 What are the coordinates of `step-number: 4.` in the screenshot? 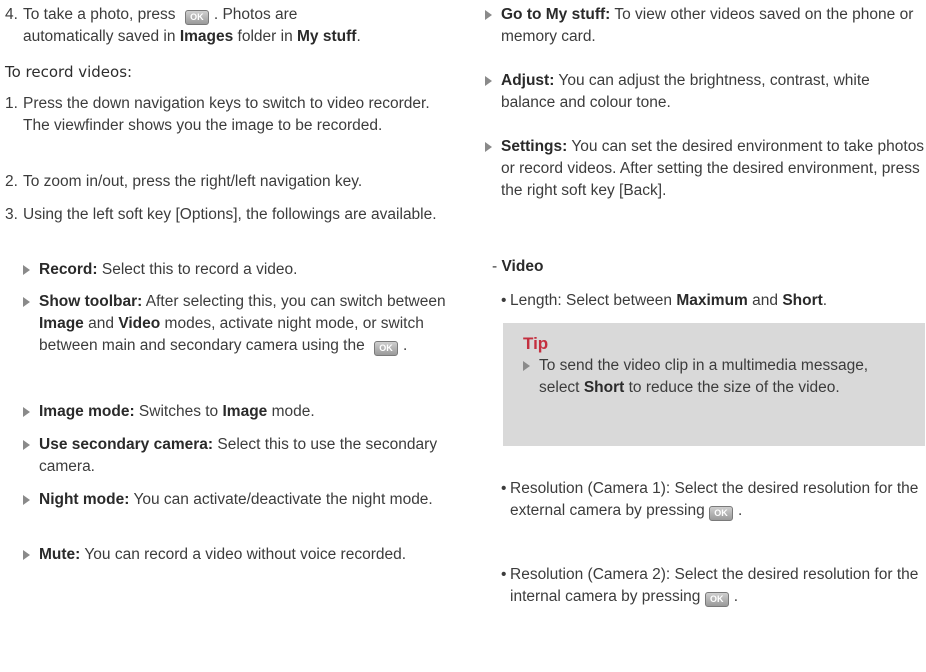 It's located at (11, 14).